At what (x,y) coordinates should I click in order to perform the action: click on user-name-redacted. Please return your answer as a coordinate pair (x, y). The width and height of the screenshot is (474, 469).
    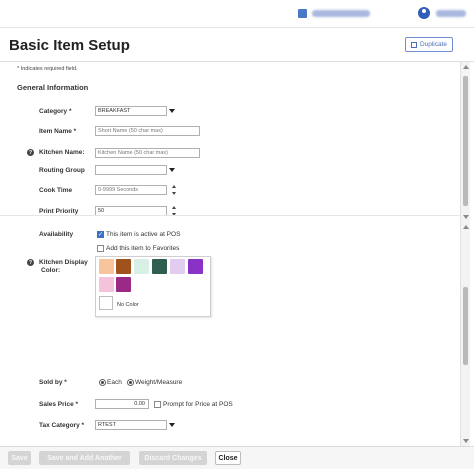
    Looking at the image, I should click on (451, 13).